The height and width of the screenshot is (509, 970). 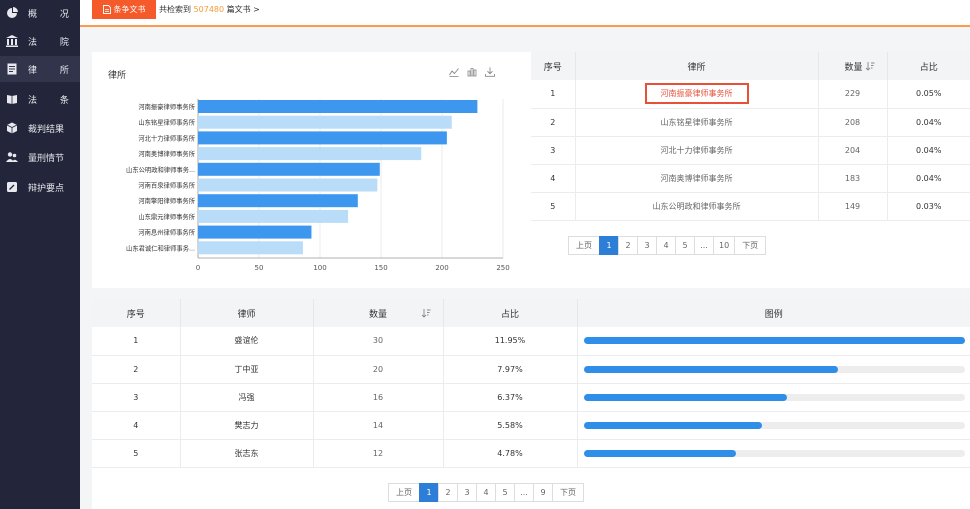 I want to click on table-row: 4 樊志力 14 5.58%, so click(x=531, y=425).